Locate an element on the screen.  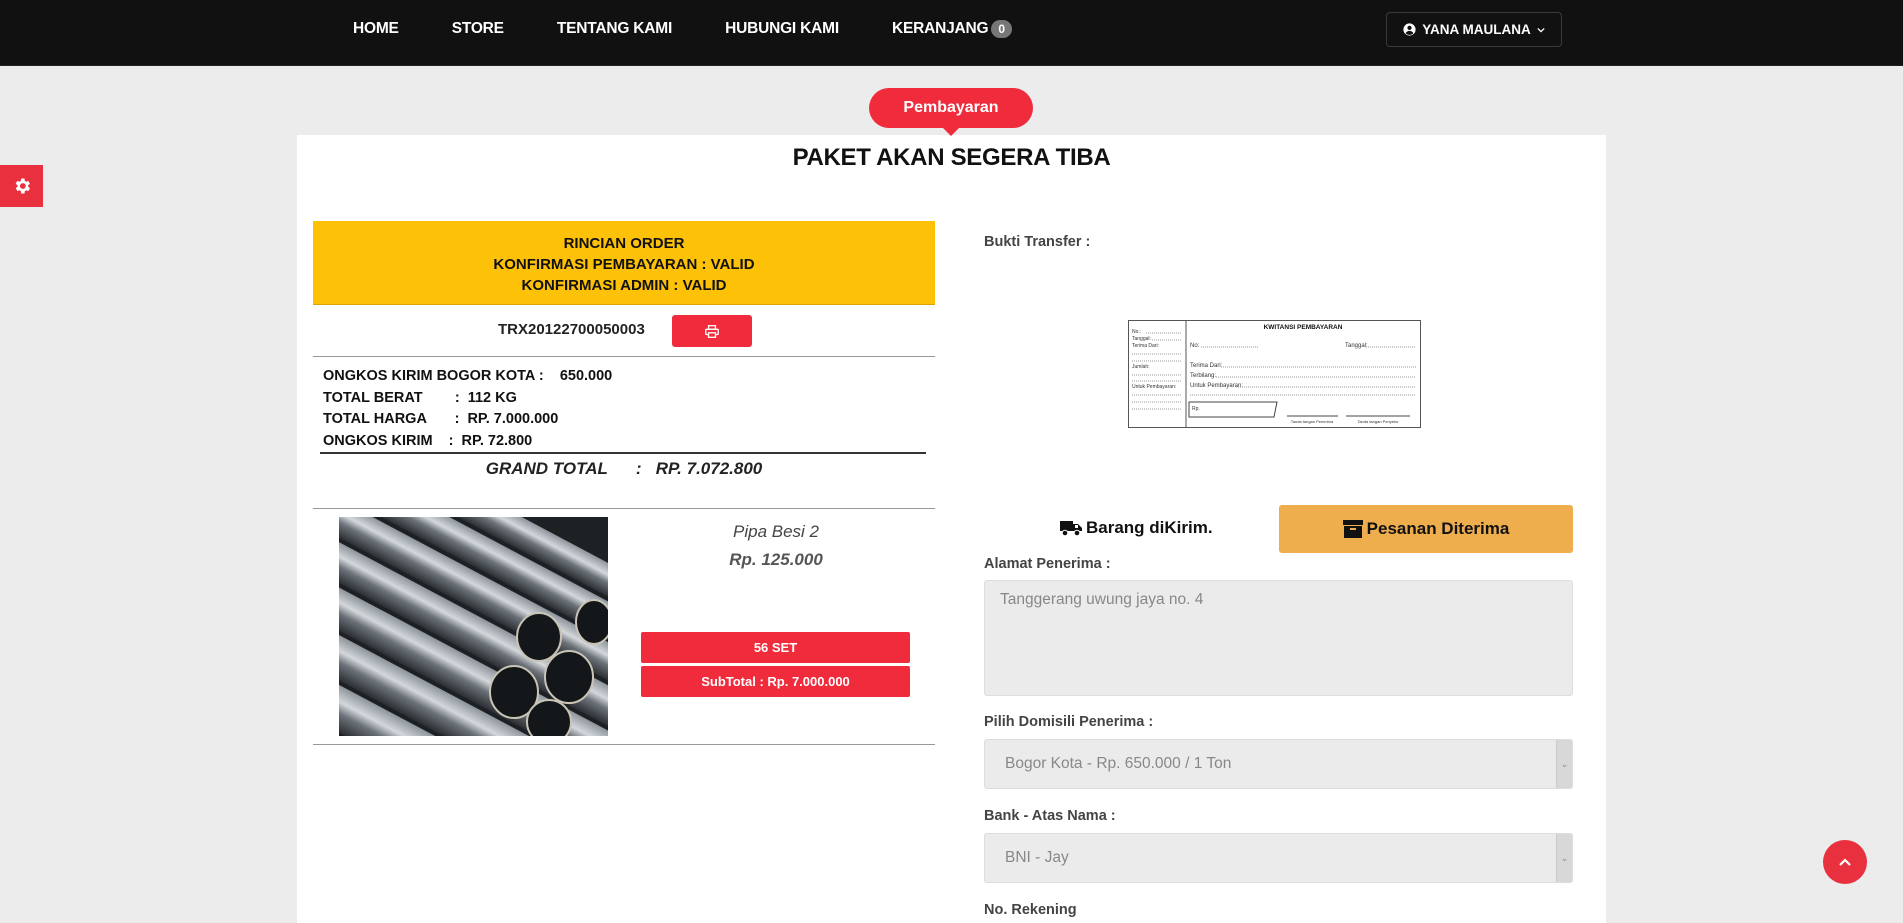
print-button is located at coordinates (712, 331).